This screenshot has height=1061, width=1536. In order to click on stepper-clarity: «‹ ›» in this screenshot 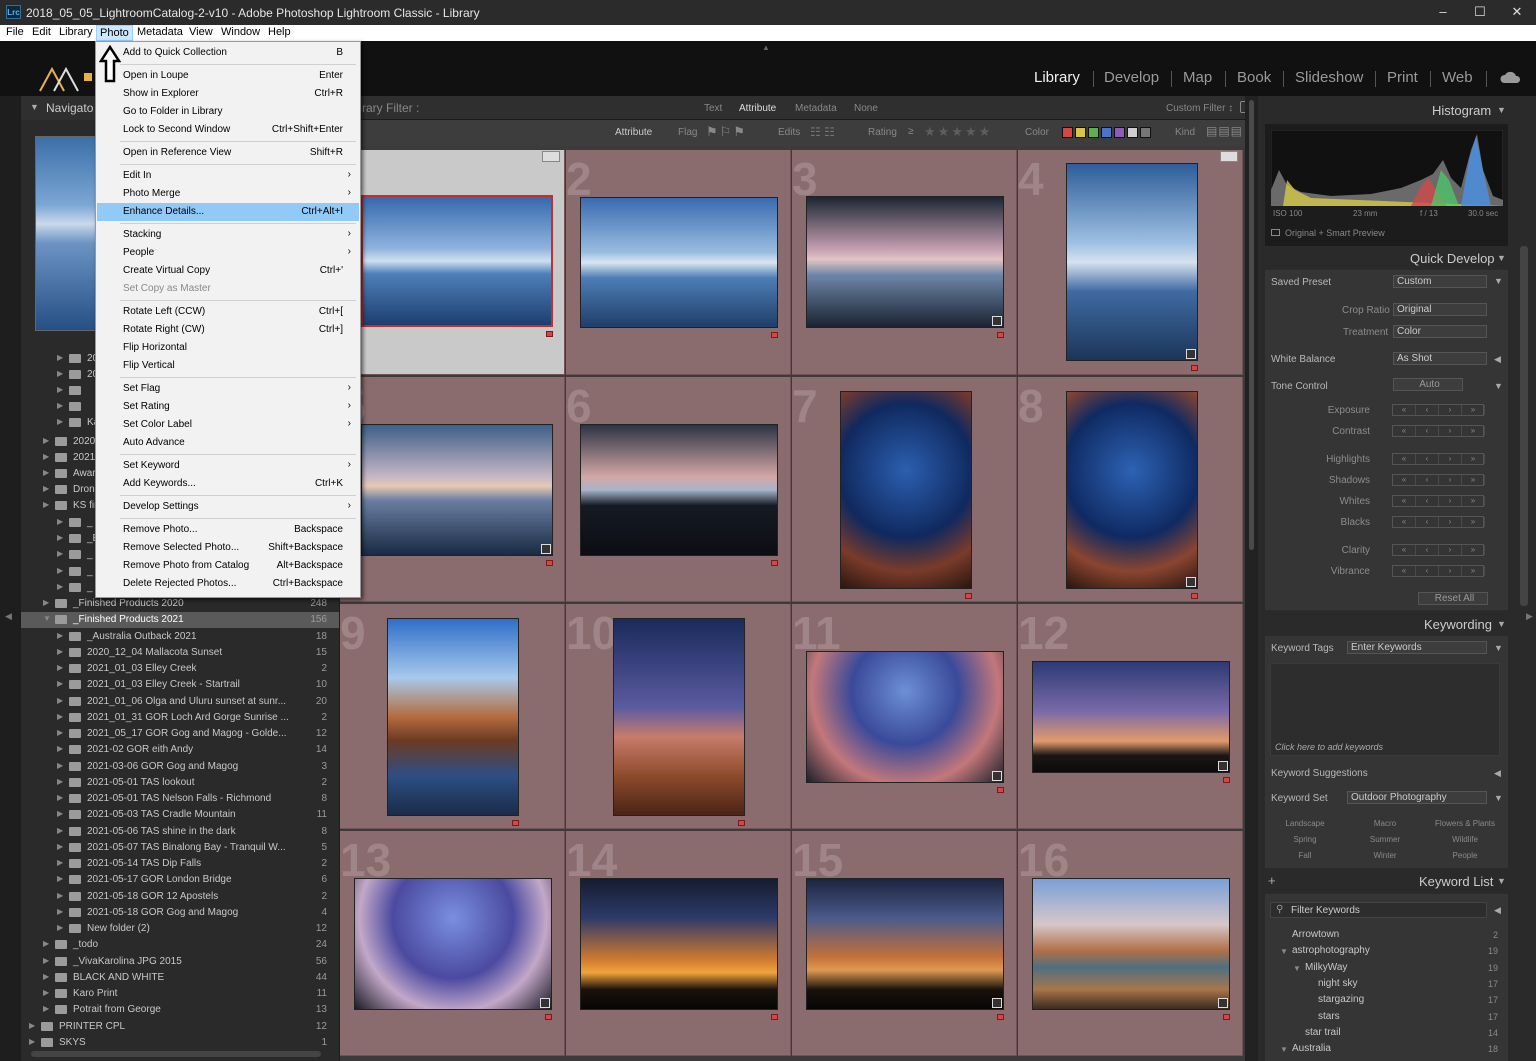, I will do `click(1438, 550)`.